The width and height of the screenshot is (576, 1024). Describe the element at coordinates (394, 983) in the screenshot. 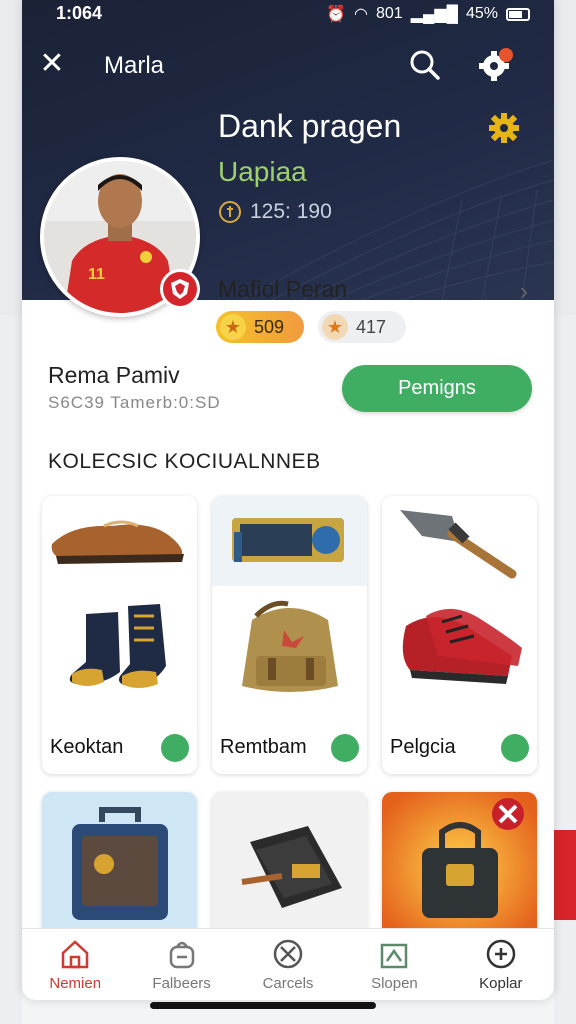

I see `nav-label: Slopen` at that location.